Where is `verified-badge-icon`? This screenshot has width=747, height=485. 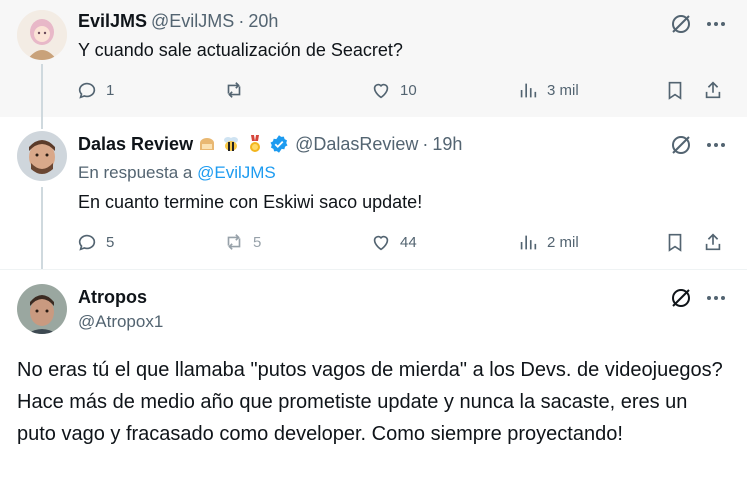 verified-badge-icon is located at coordinates (279, 144).